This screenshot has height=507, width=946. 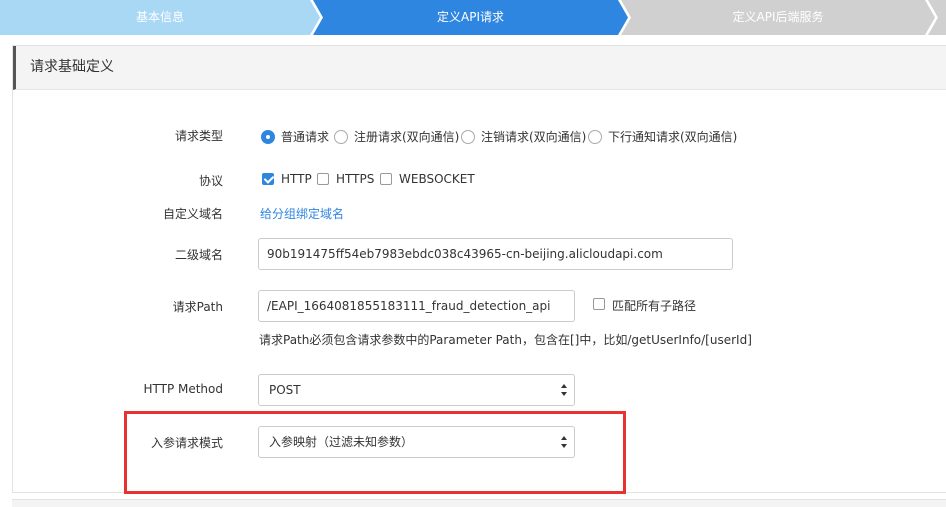 What do you see at coordinates (375, 452) in the screenshot?
I see `highlight-box` at bounding box center [375, 452].